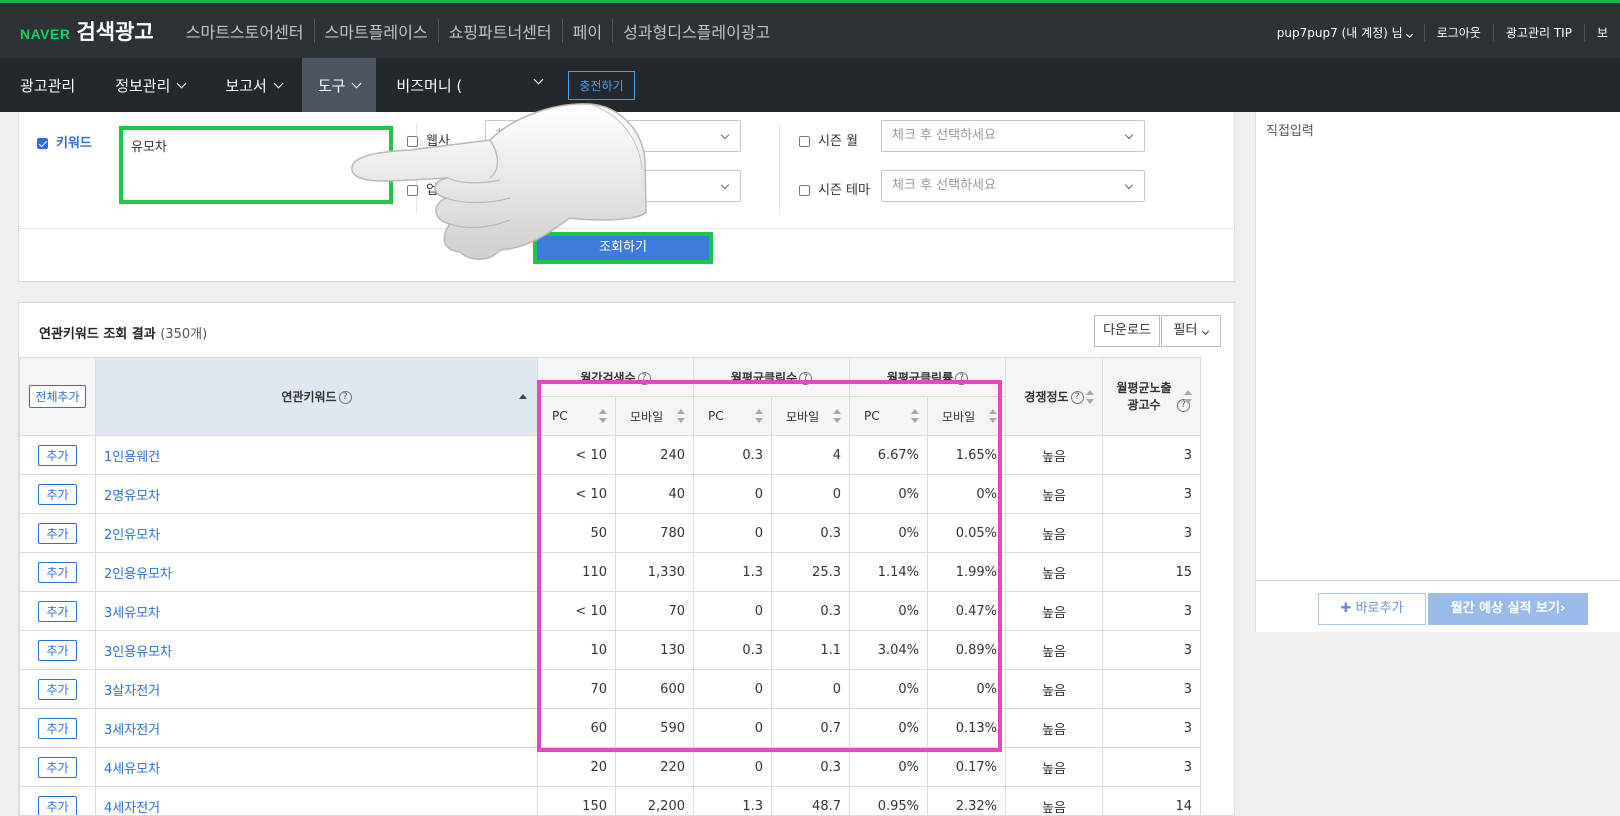 This screenshot has height=816, width=1620. I want to click on search-pc-header: PC, so click(576, 416).